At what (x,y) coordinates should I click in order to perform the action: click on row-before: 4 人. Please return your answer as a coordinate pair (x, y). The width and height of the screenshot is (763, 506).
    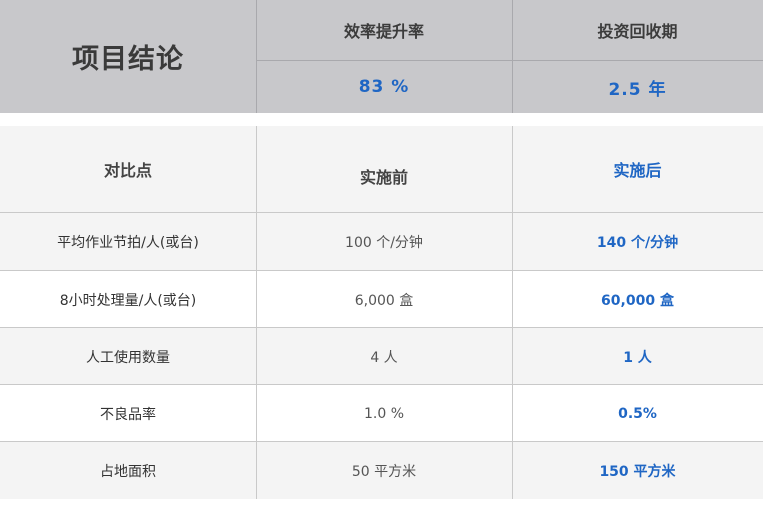
    Looking at the image, I should click on (384, 357).